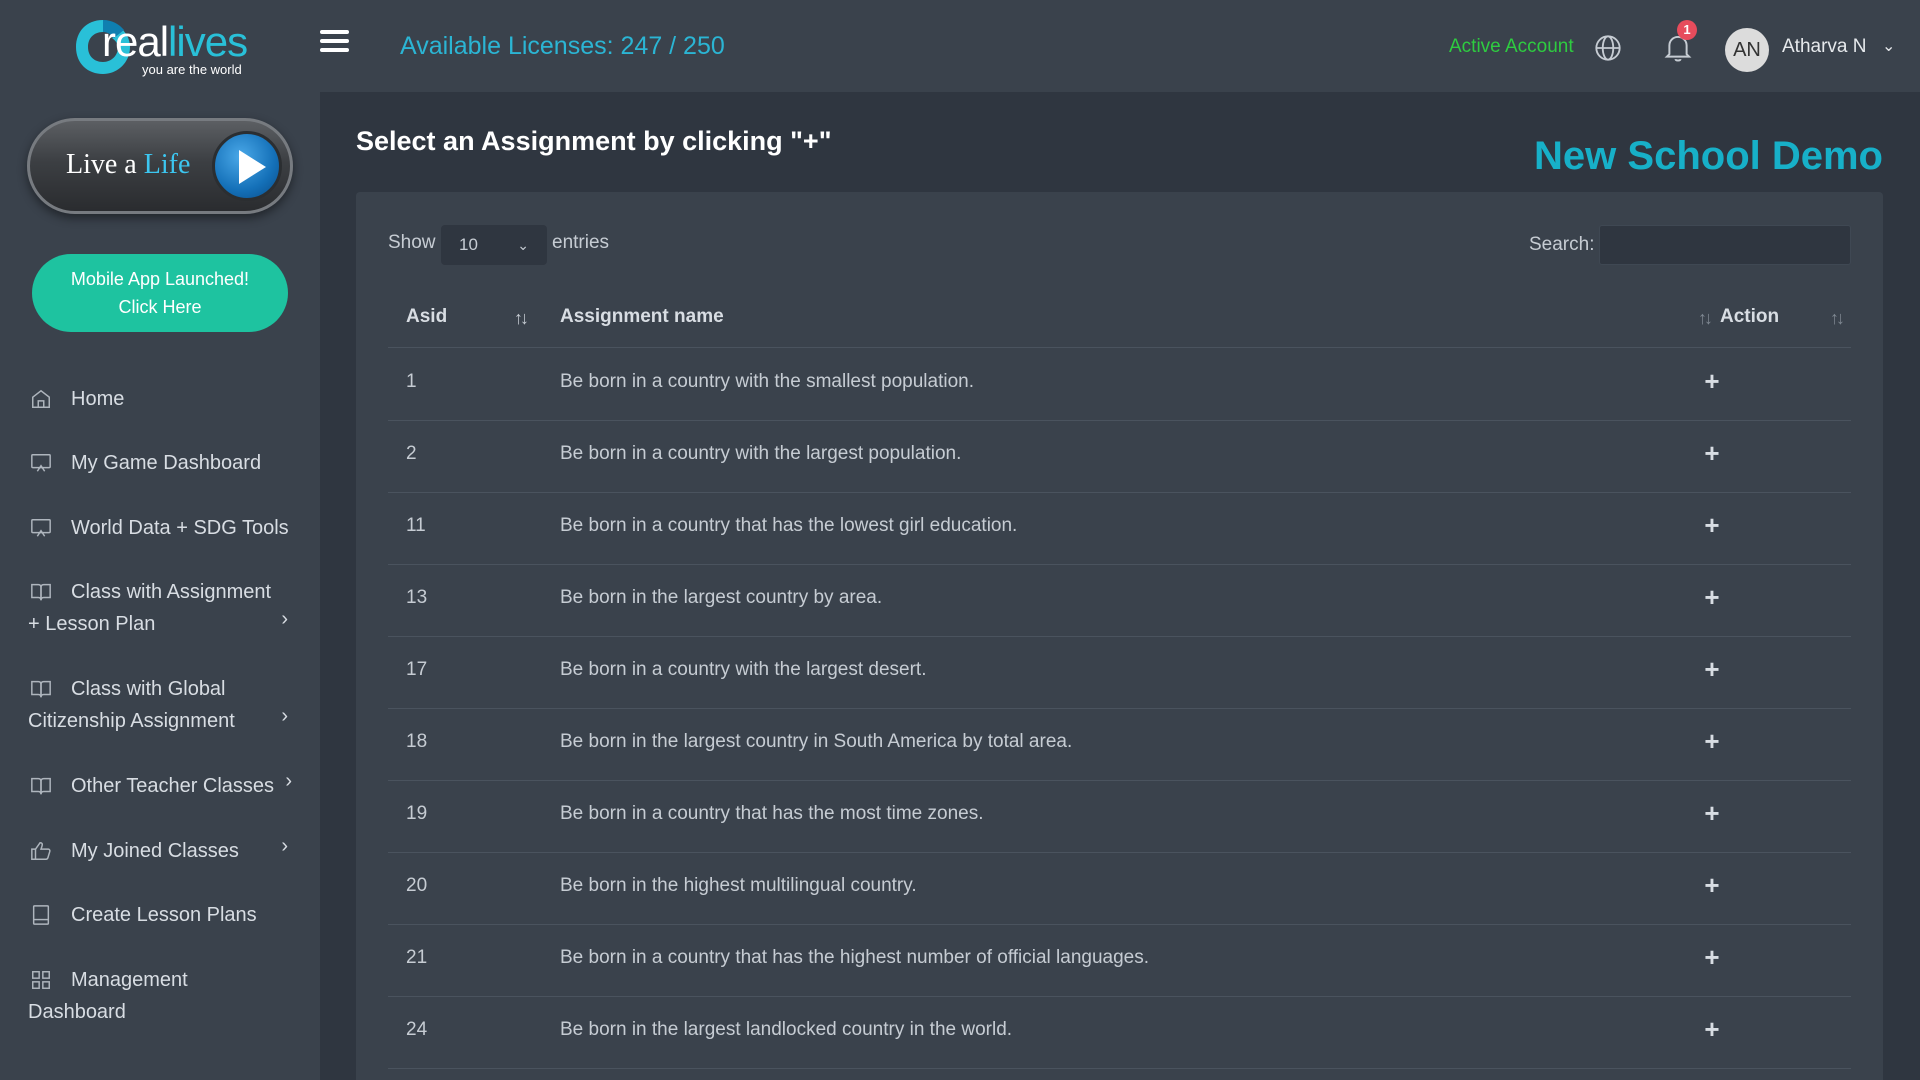 This screenshot has width=1920, height=1080. Describe the element at coordinates (417, 669) in the screenshot. I see `asid-cell: 17` at that location.